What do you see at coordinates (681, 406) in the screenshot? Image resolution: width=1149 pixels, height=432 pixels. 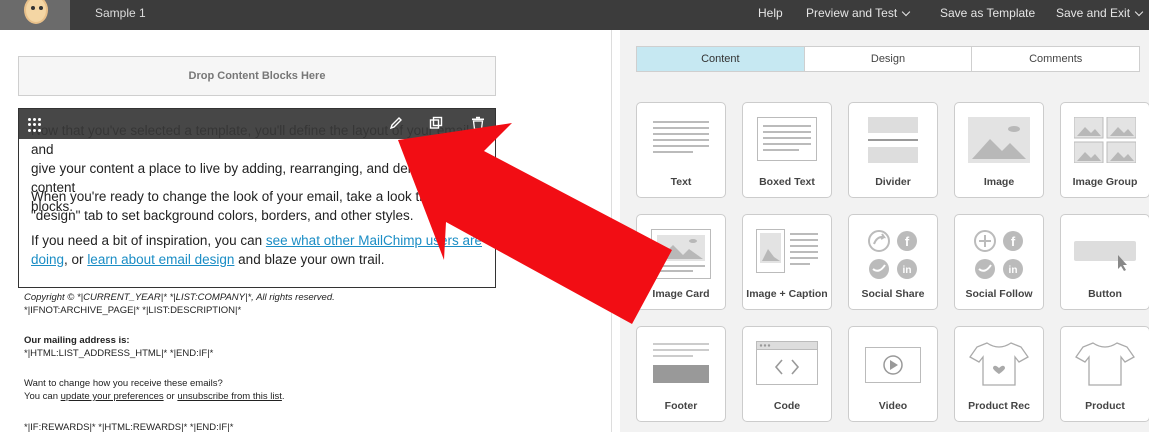 I see `block-label: Footer` at bounding box center [681, 406].